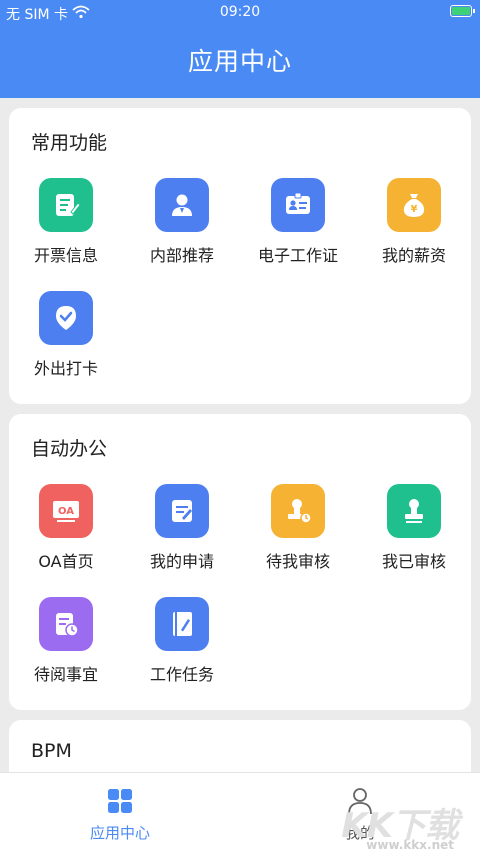 The image size is (480, 854). What do you see at coordinates (413, 255) in the screenshot?
I see `app-label: 我的薪资` at bounding box center [413, 255].